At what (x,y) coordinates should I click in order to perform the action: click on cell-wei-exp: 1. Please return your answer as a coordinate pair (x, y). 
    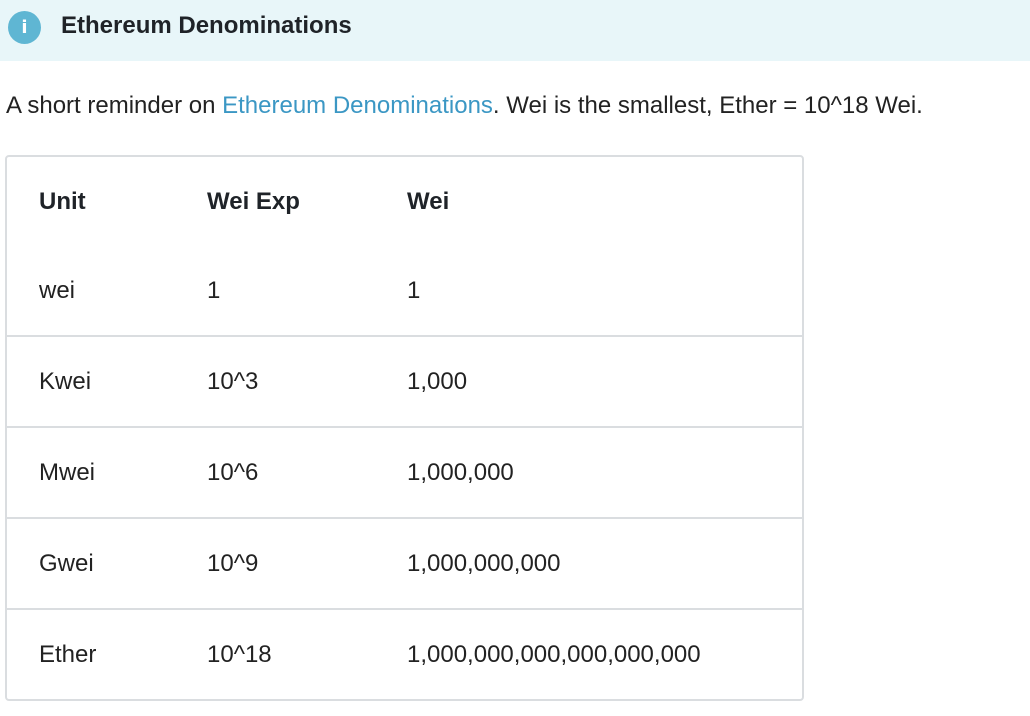
    Looking at the image, I should click on (214, 290).